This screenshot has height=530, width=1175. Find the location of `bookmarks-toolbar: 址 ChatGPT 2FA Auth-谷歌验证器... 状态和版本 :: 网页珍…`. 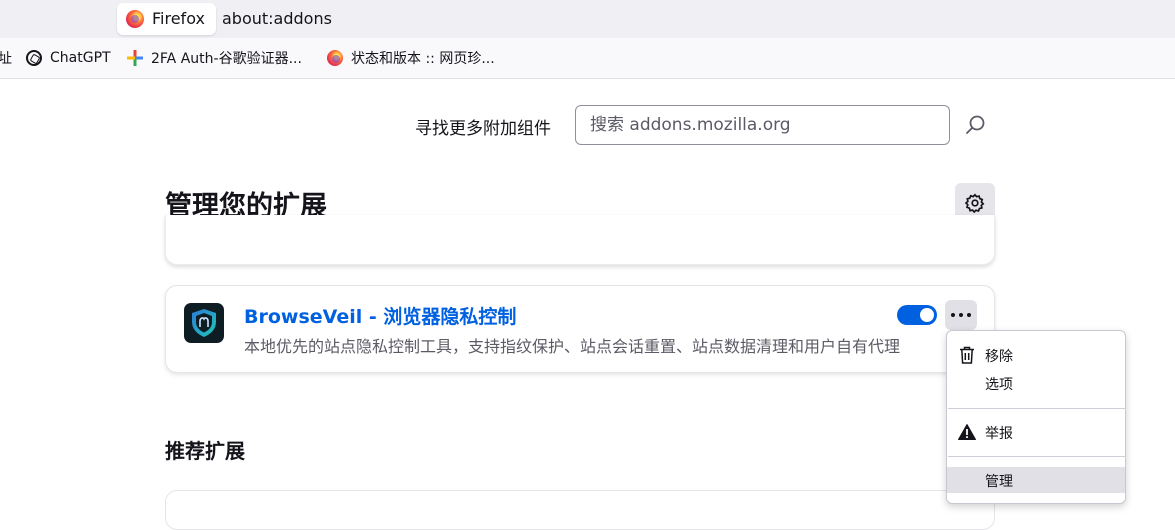

bookmarks-toolbar: 址 ChatGPT 2FA Auth-谷歌验证器... 状态和版本 :: 网页珍… is located at coordinates (587, 58).